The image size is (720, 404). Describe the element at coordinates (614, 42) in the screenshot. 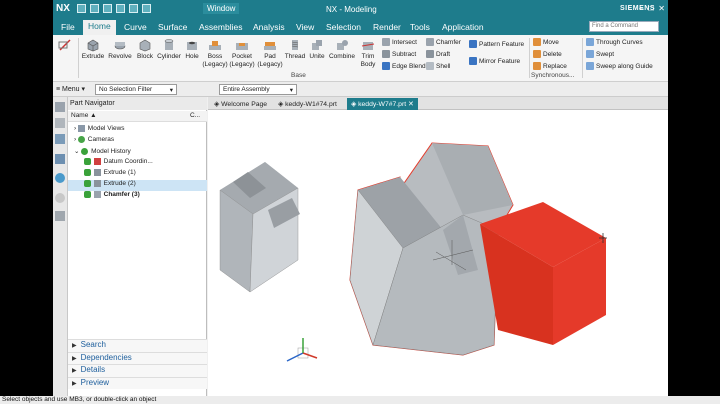

I see `through-curves-button: Through Curves` at that location.